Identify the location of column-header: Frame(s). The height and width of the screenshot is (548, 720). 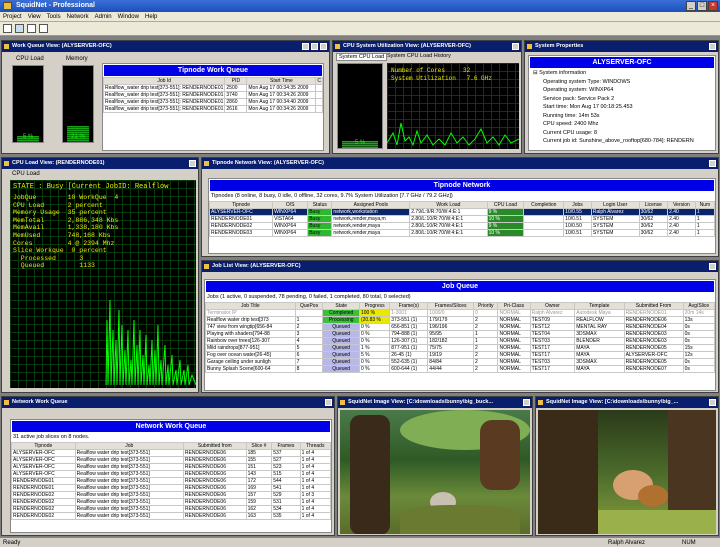
(409, 306).